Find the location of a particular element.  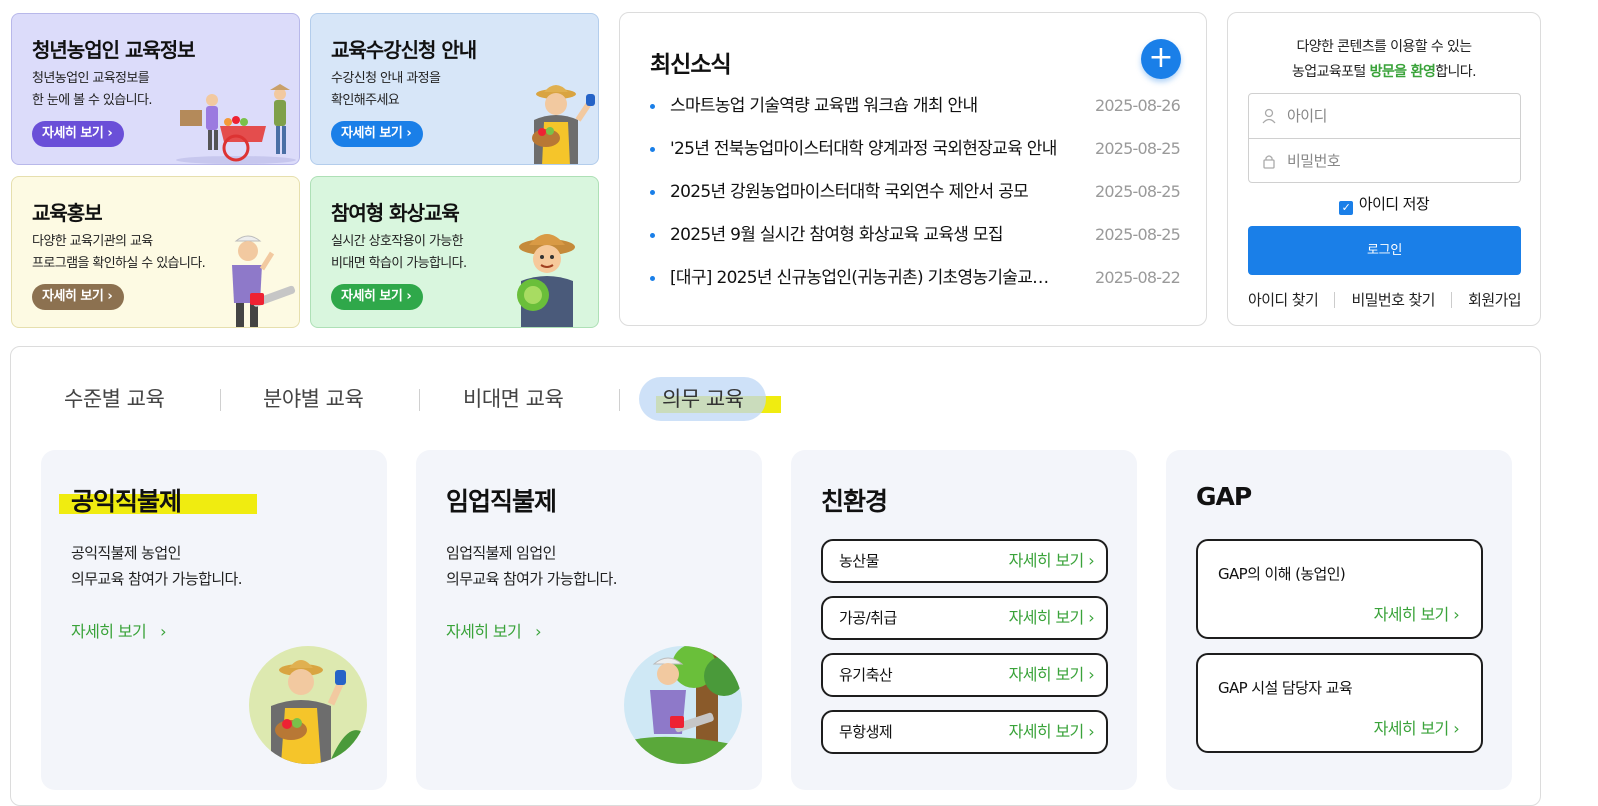

news-more-plus-button: + is located at coordinates (1161, 59).